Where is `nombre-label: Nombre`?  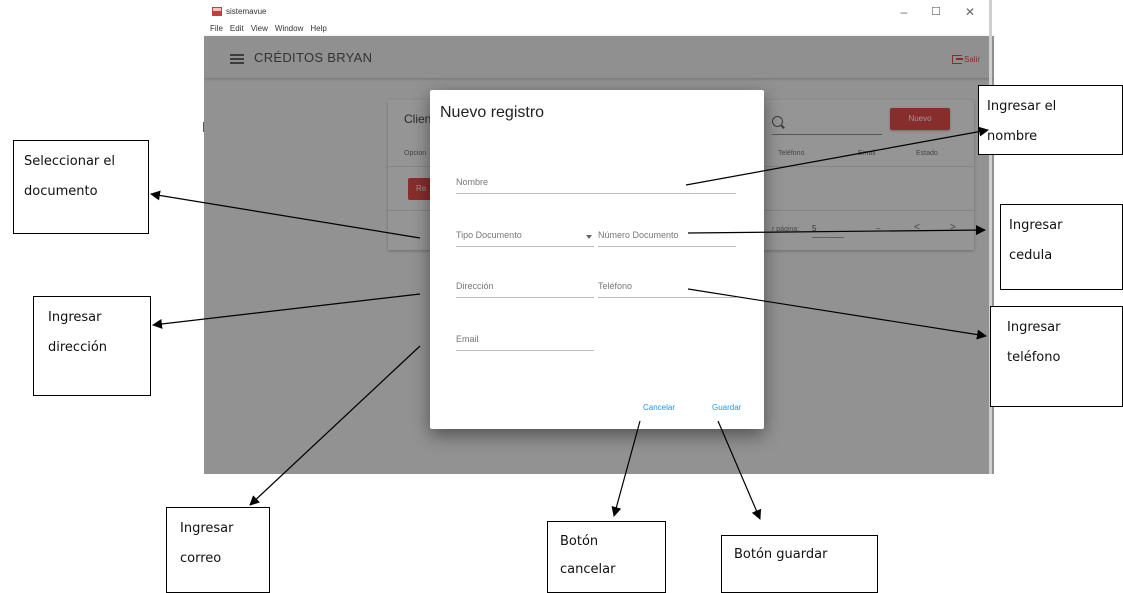 nombre-label: Nombre is located at coordinates (472, 182).